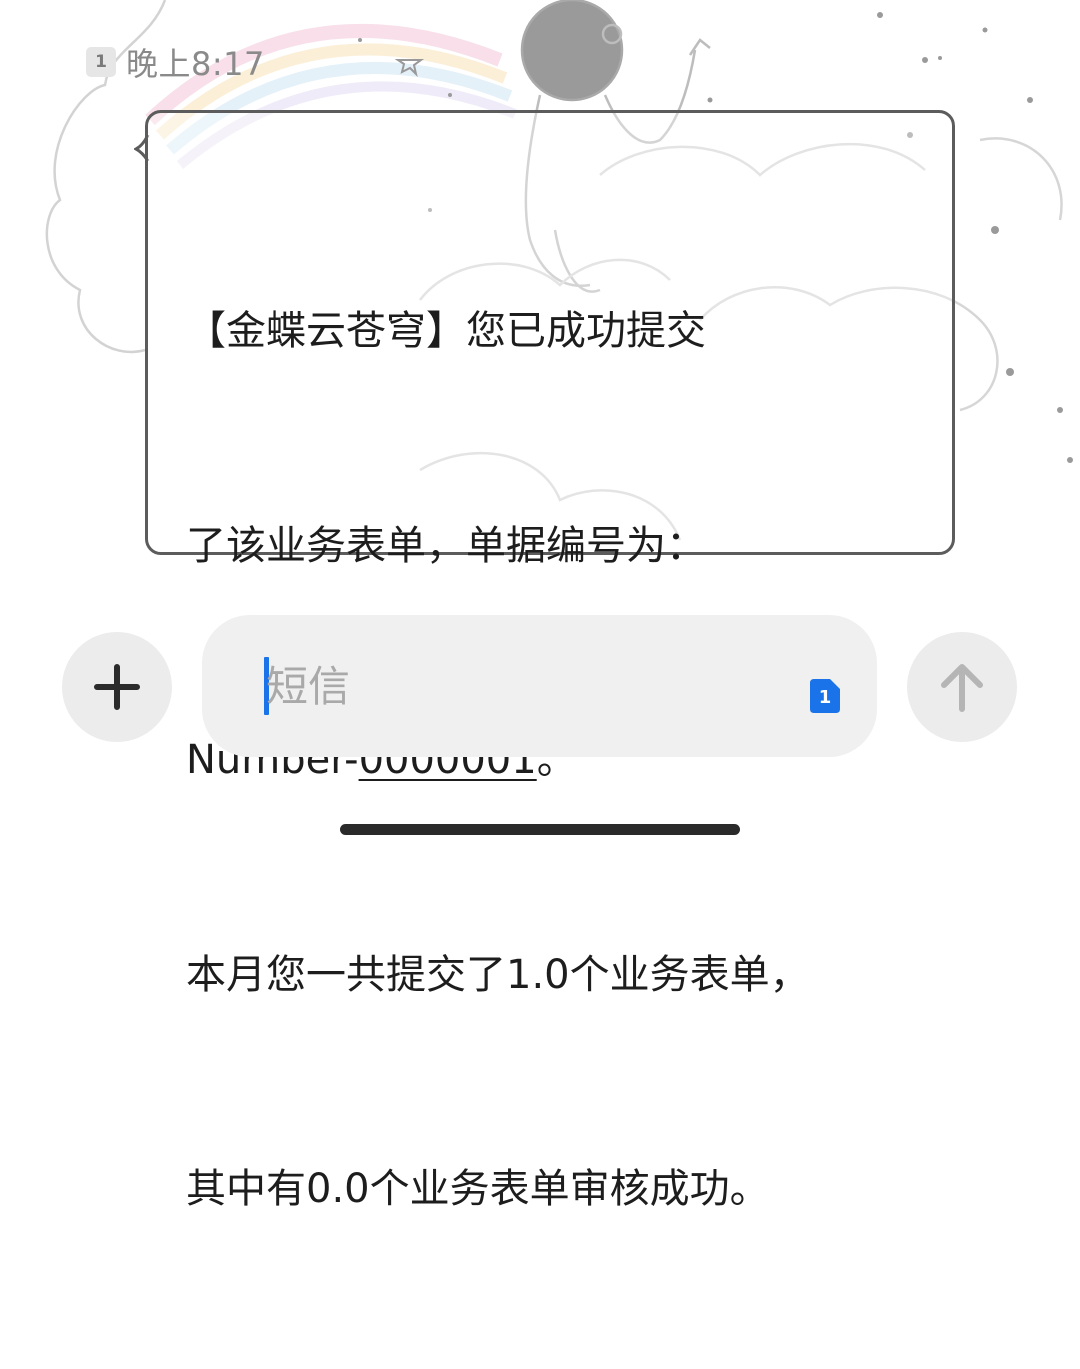 This screenshot has height=1369, width=1080. I want to click on sim-select-label: 1, so click(825, 697).